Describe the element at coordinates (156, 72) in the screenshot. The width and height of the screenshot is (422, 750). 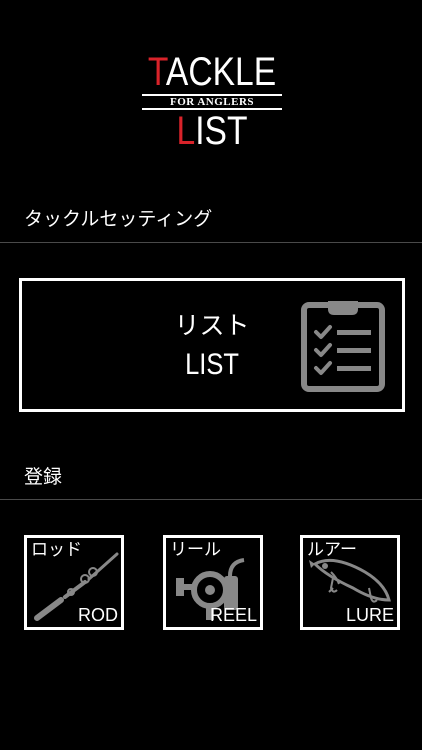
I see `logo-letter-t: T` at that location.